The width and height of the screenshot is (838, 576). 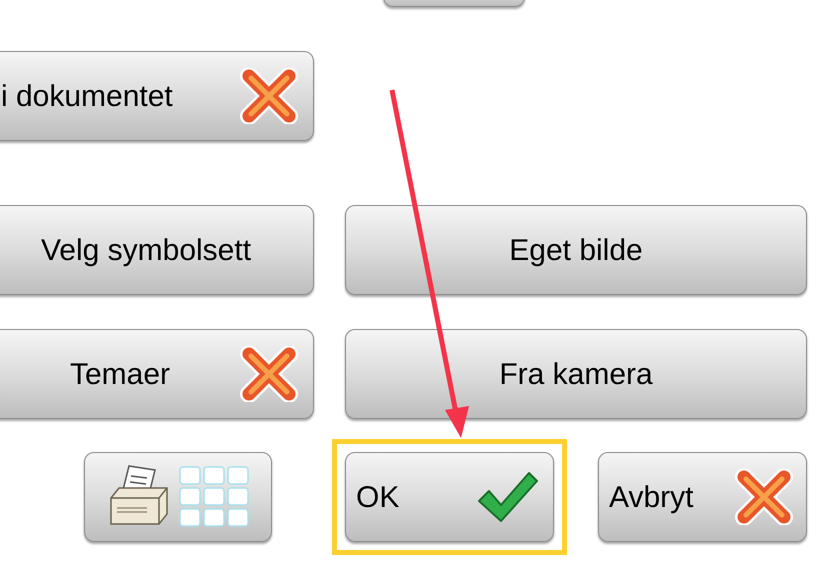 What do you see at coordinates (576, 250) in the screenshot?
I see `option-button: Eget bilde` at bounding box center [576, 250].